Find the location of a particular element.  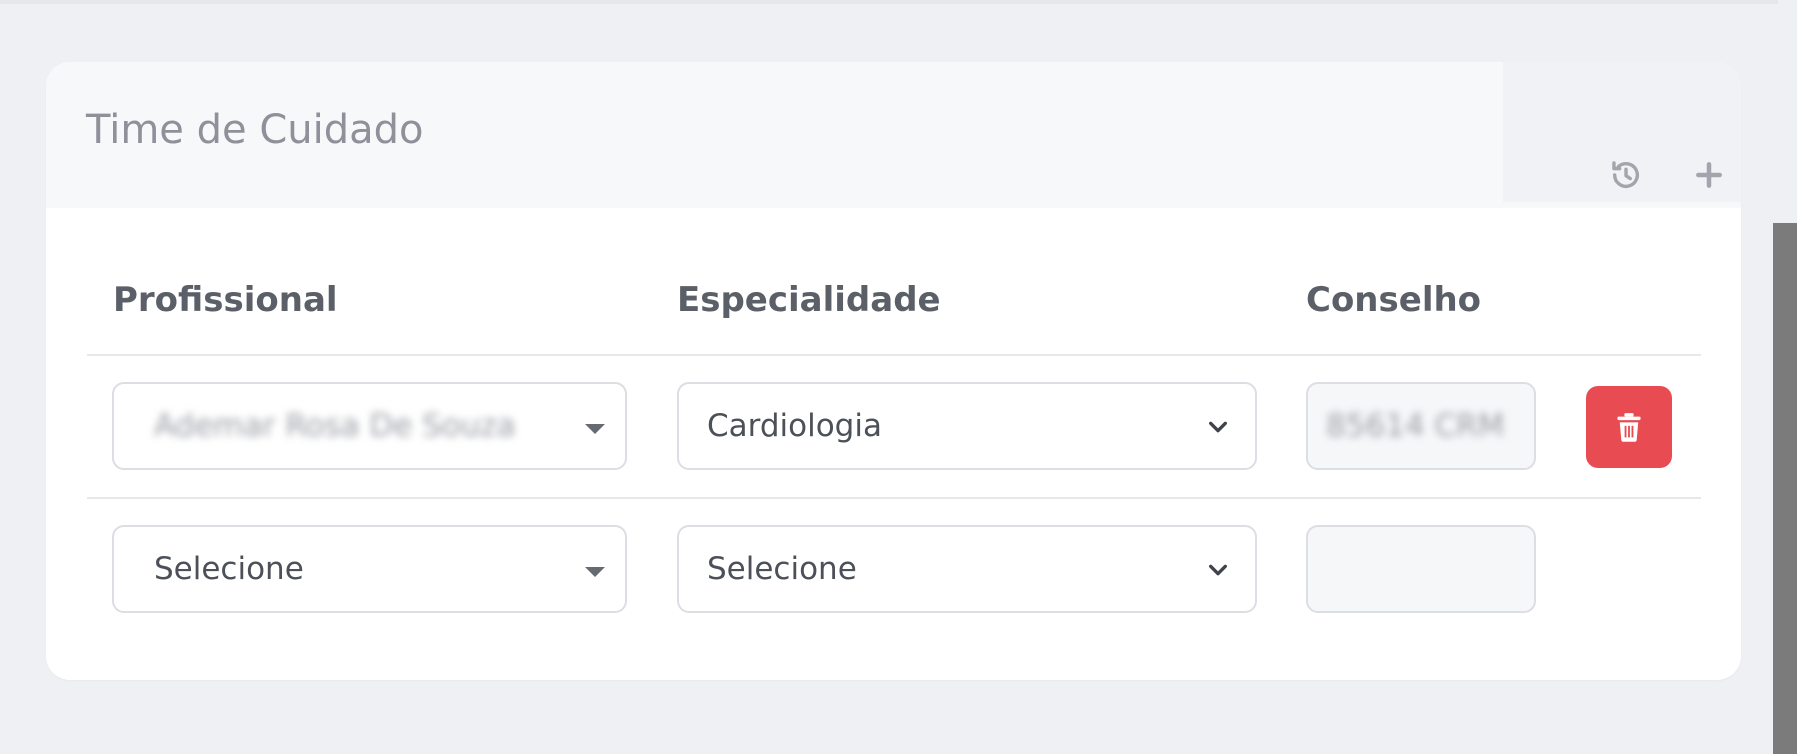

top-edge is located at coordinates (889, 2).